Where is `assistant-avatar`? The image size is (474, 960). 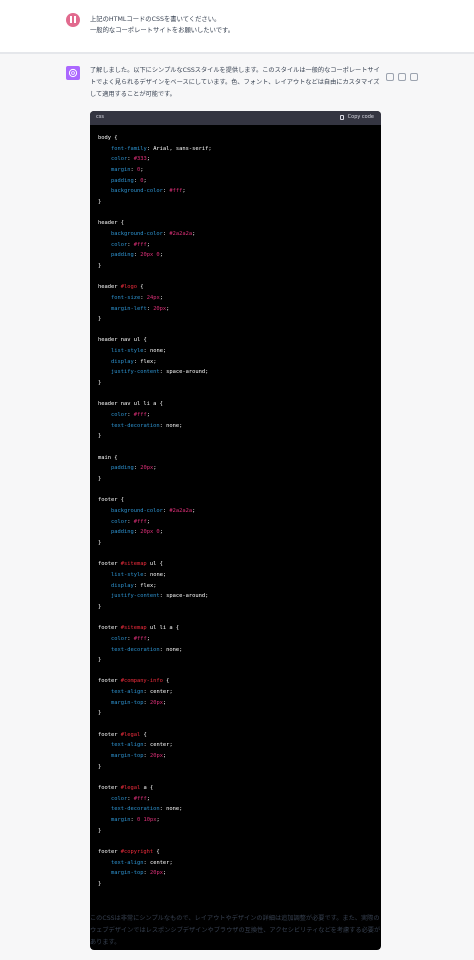 assistant-avatar is located at coordinates (73, 73).